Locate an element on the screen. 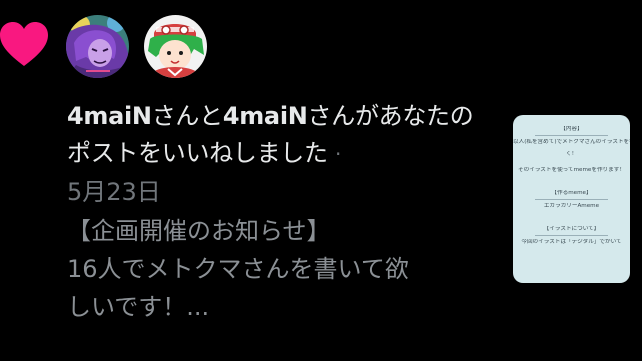 This screenshot has height=361, width=642. post-line: 【企画開催のお知らせ】 is located at coordinates (199, 231).